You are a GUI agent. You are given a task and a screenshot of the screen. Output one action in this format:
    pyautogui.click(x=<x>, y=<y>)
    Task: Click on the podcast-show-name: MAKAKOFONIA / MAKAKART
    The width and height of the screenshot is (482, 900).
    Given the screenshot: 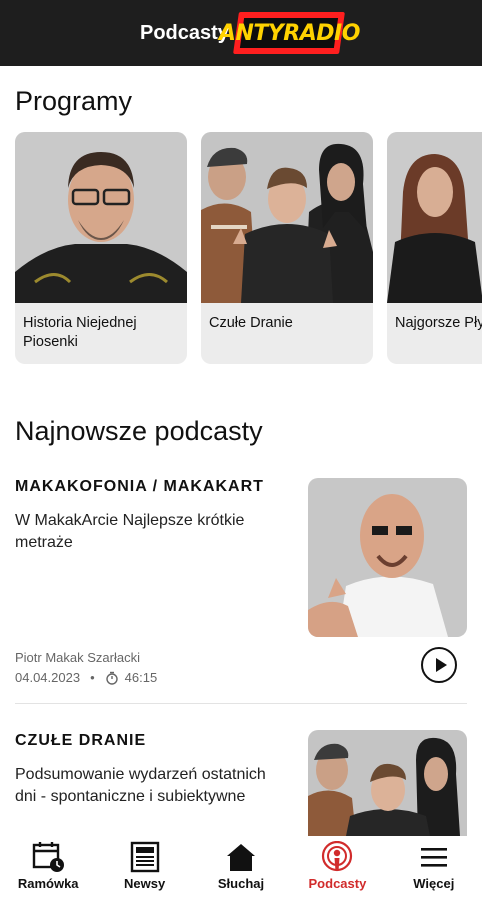 What is the action you would take?
    pyautogui.click(x=139, y=486)
    